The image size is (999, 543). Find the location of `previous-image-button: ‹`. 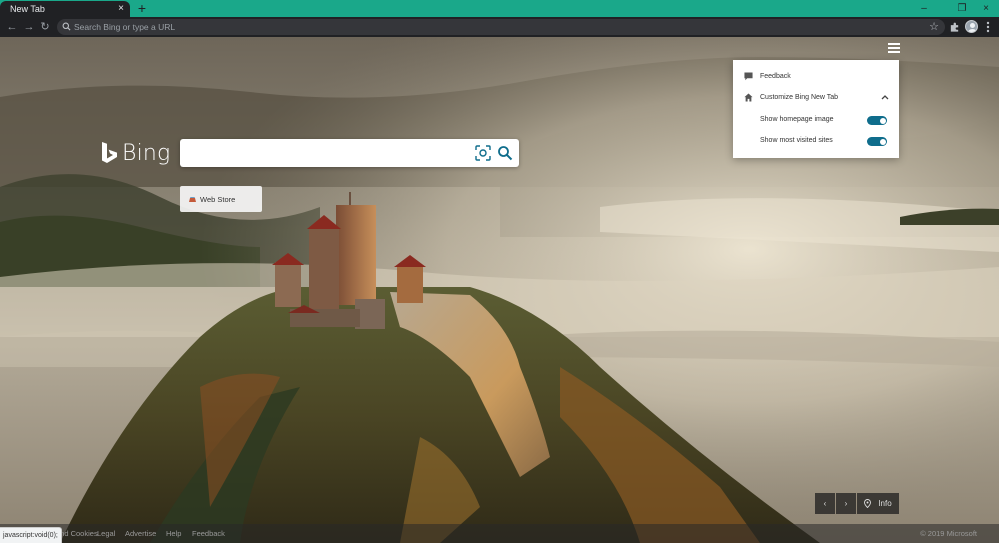

previous-image-button: ‹ is located at coordinates (825, 503).